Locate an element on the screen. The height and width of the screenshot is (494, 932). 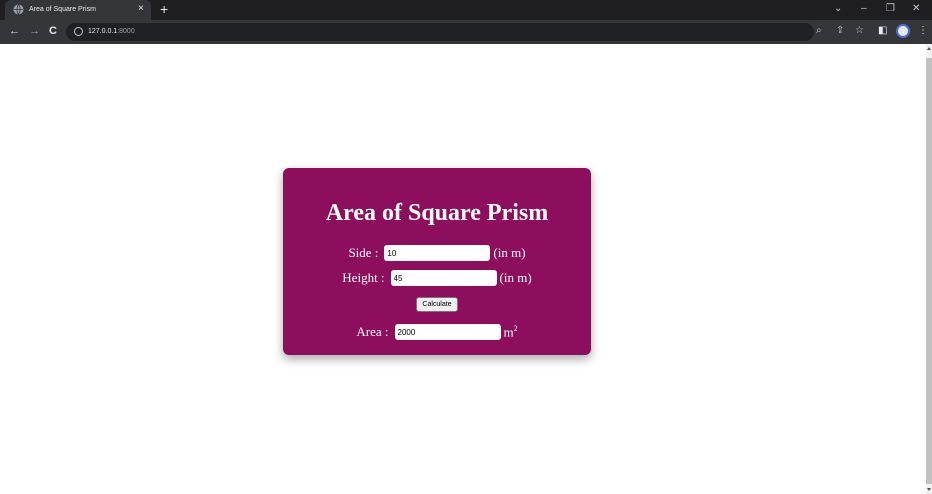
area-unit: m2 is located at coordinates (511, 332).